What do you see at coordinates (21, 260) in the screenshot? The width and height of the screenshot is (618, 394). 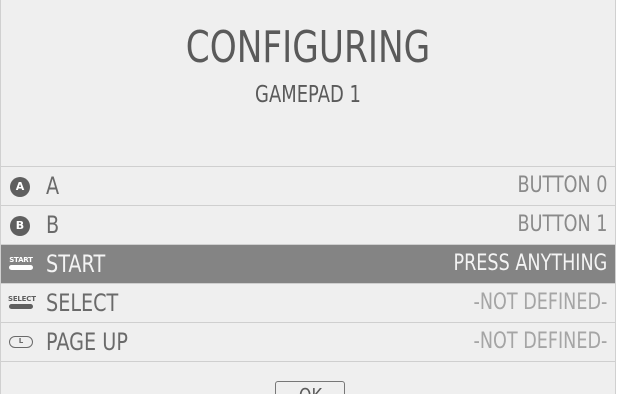 I see `start-icon-caption: START` at bounding box center [21, 260].